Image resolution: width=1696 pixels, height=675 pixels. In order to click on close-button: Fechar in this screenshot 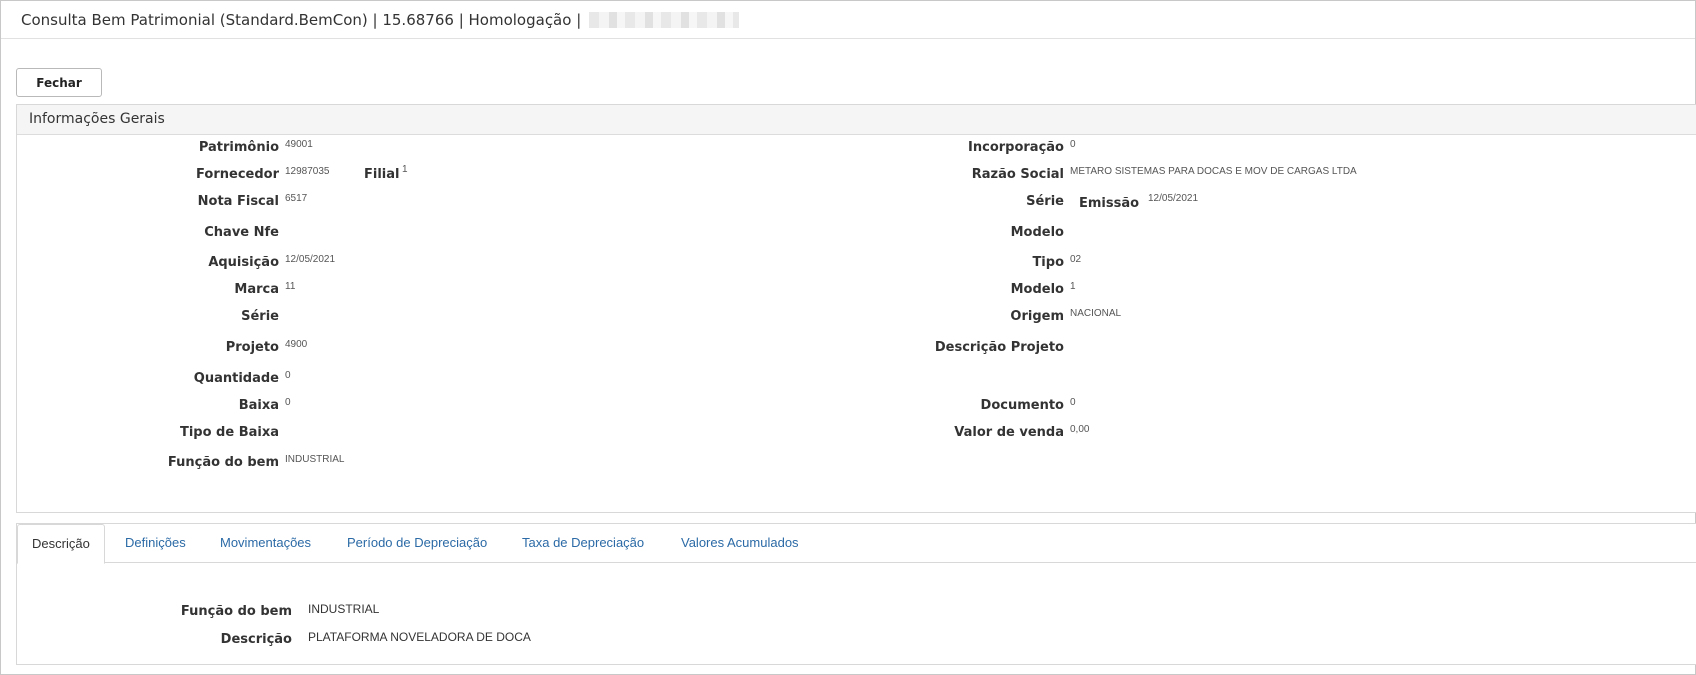, I will do `click(59, 82)`.